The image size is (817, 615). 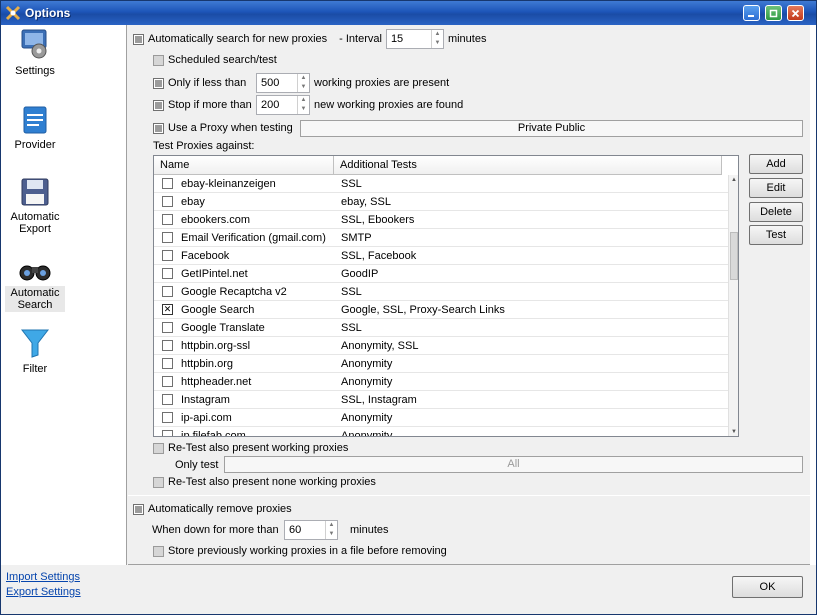 I want to click on table-row: httpbin.org-ssl Anonymity, SSL, so click(x=441, y=346).